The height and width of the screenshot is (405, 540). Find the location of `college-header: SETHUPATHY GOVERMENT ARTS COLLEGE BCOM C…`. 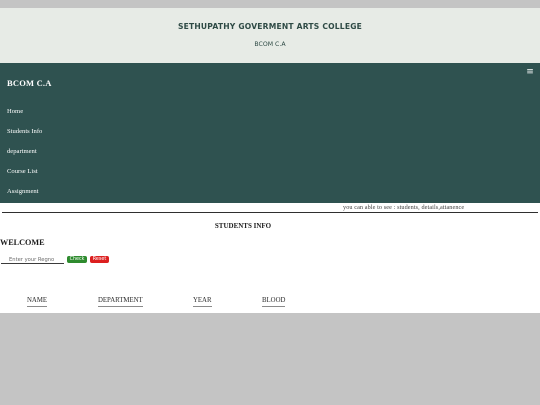

college-header: SETHUPATHY GOVERMENT ARTS COLLEGE BCOM C… is located at coordinates (270, 35).